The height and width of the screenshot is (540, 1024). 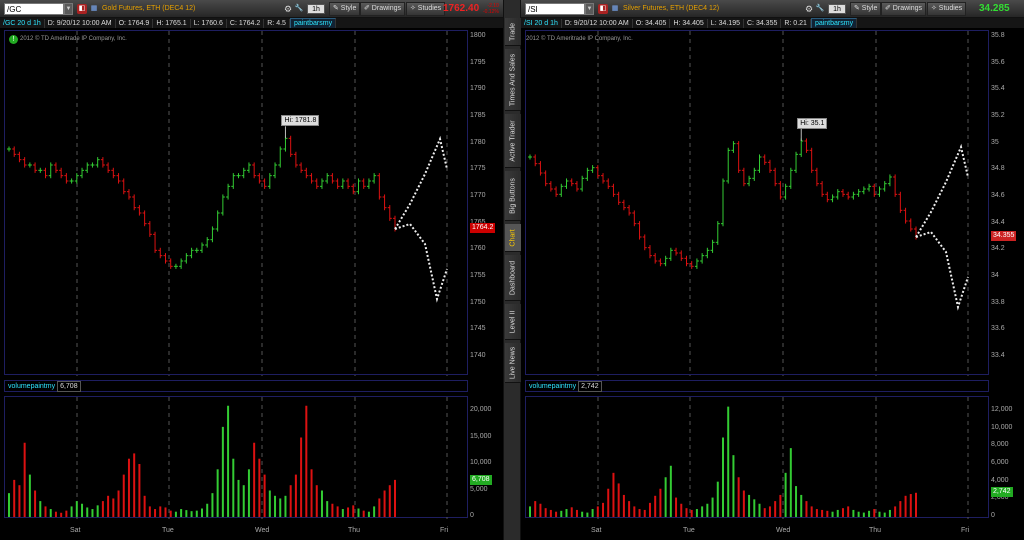 I want to click on side-tab-live-news: Live News, so click(x=513, y=363).